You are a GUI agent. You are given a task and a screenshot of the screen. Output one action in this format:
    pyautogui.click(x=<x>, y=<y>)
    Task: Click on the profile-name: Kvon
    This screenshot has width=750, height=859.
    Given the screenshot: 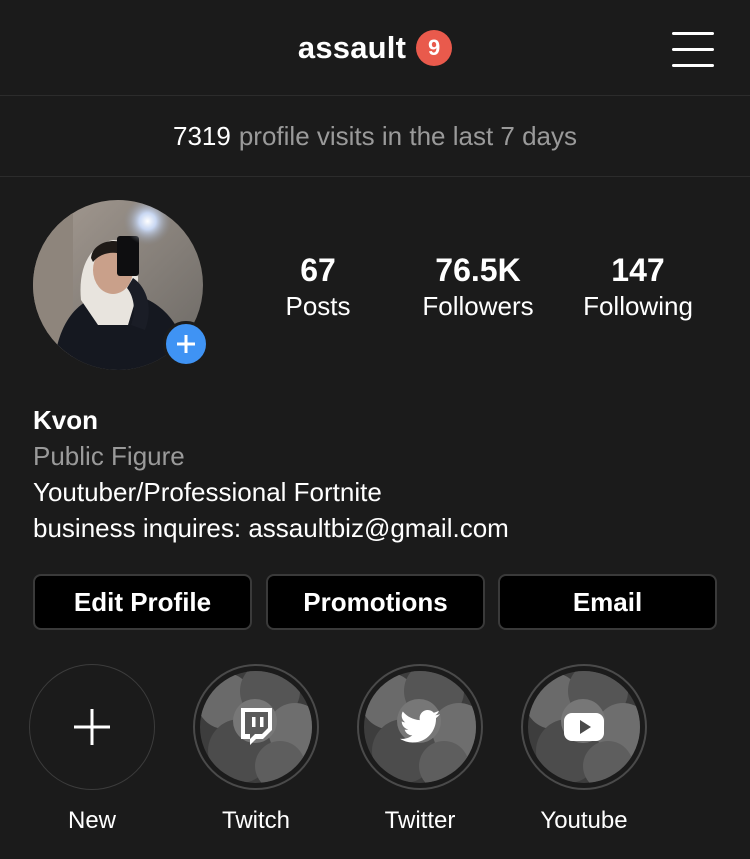 What is the action you would take?
    pyautogui.click(x=65, y=420)
    